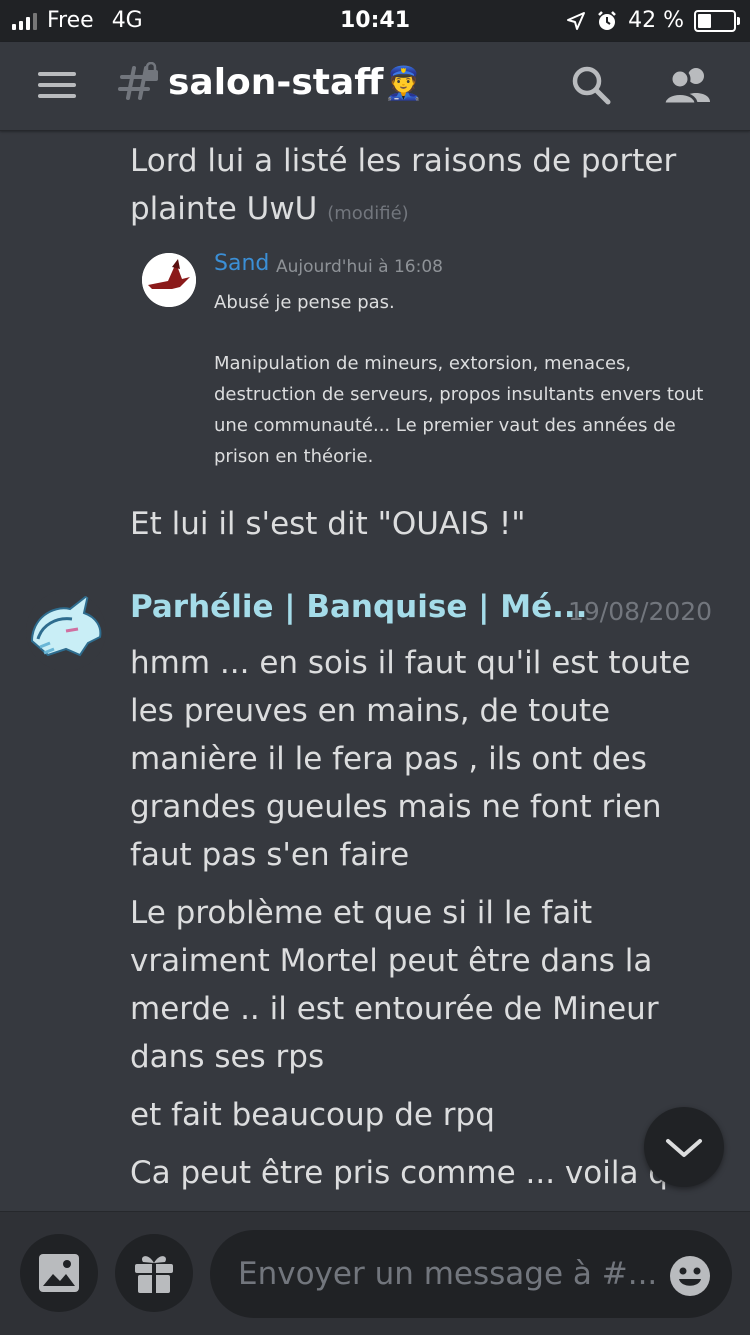  I want to click on emoji-icon, so click(690, 1276).